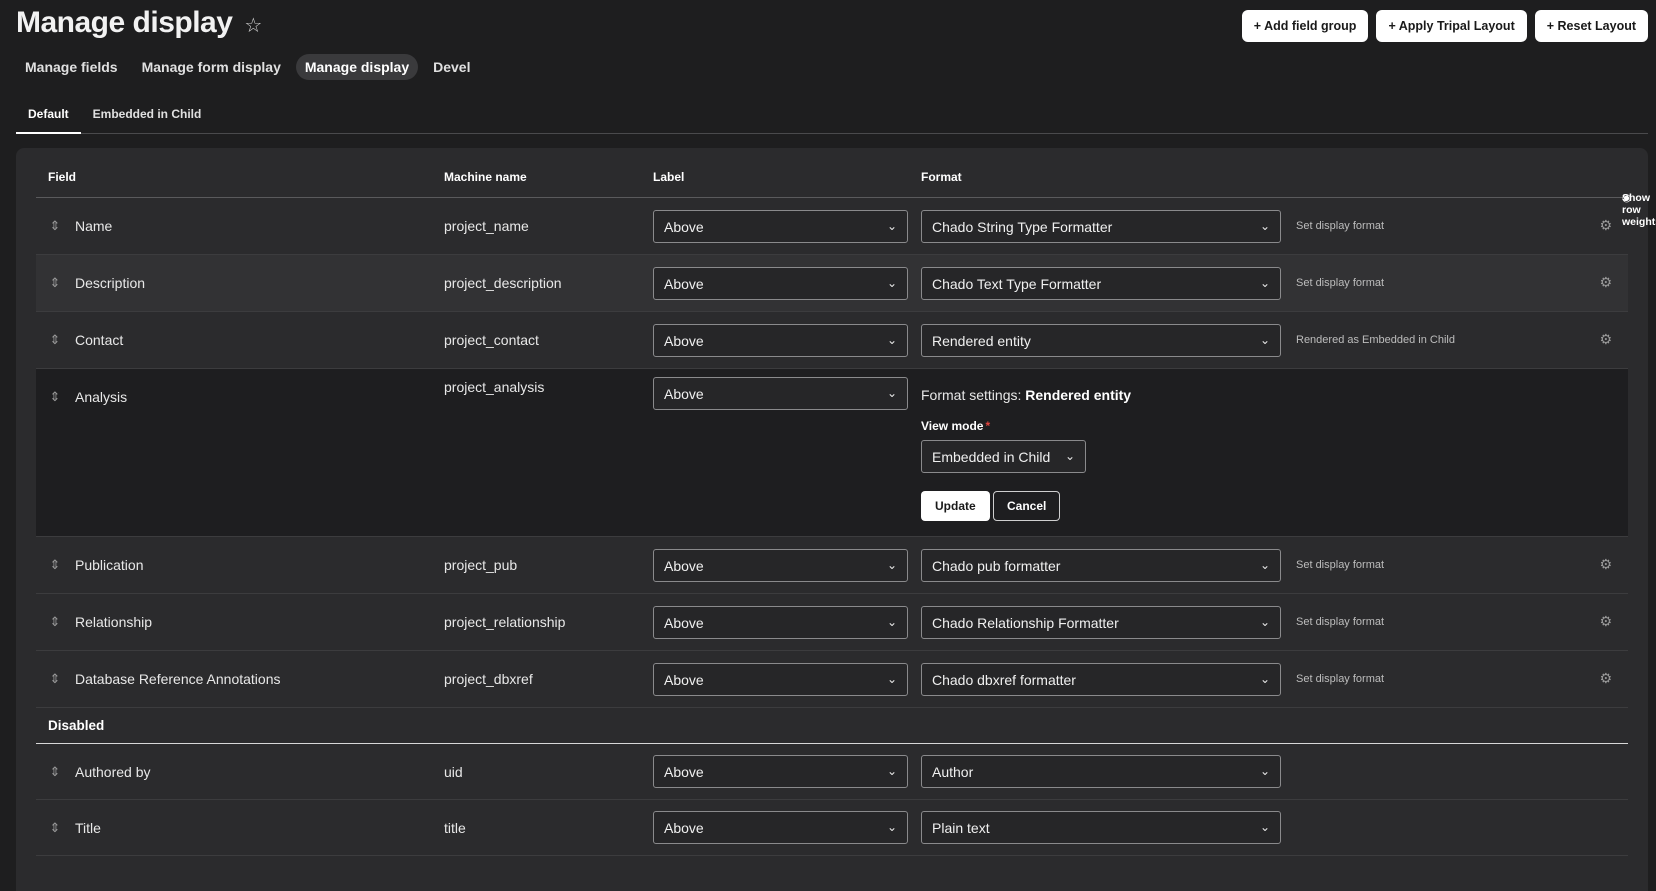 Image resolution: width=1656 pixels, height=891 pixels. I want to click on format-select-value: Chado pub formatter, so click(996, 565).